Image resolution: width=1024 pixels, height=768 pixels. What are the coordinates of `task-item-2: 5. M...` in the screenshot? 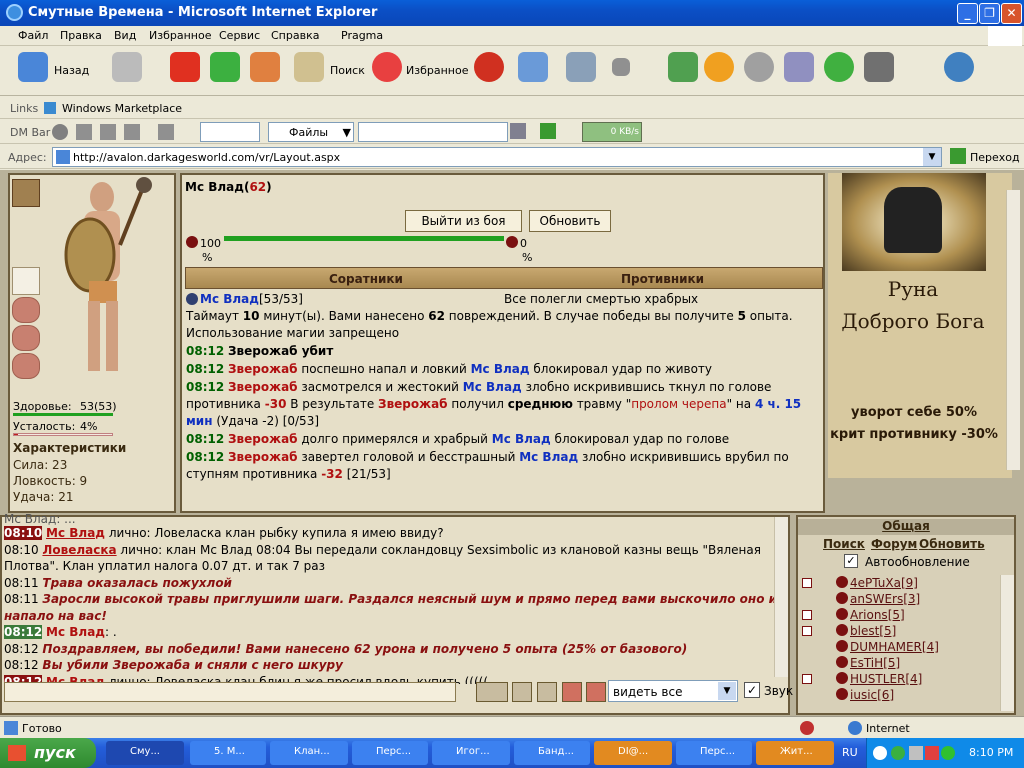 It's located at (228, 753).